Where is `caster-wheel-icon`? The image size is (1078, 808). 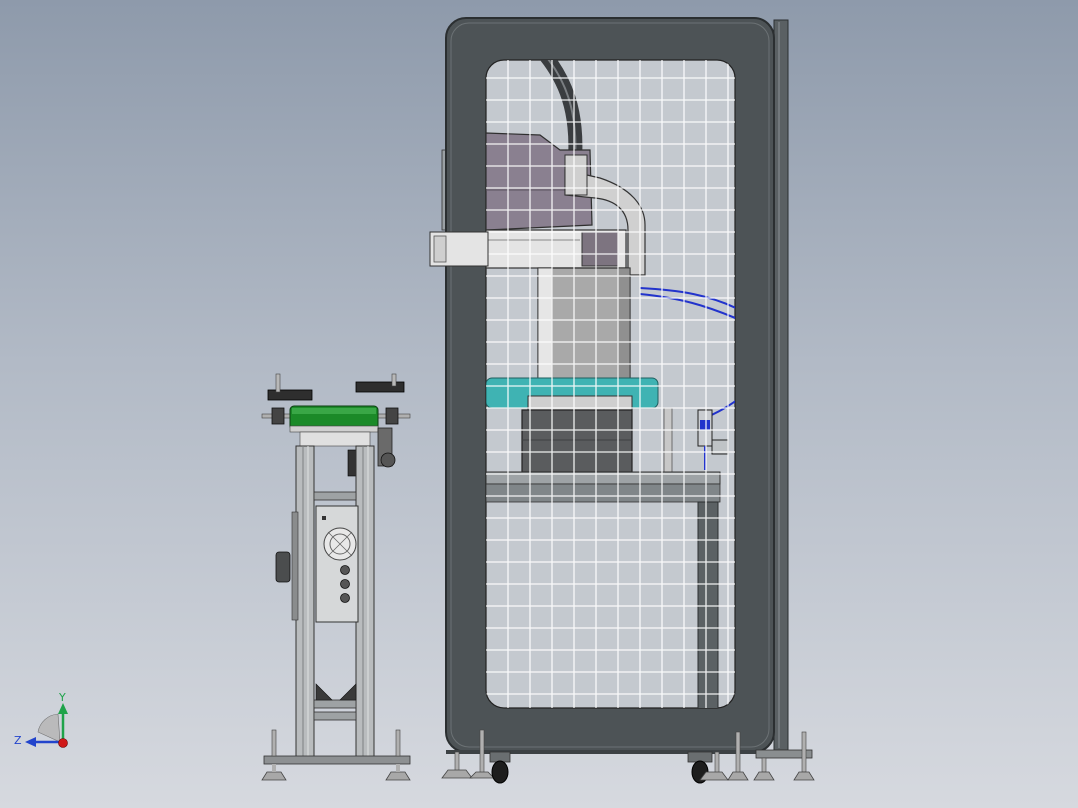 caster-wheel-icon is located at coordinates (500, 767).